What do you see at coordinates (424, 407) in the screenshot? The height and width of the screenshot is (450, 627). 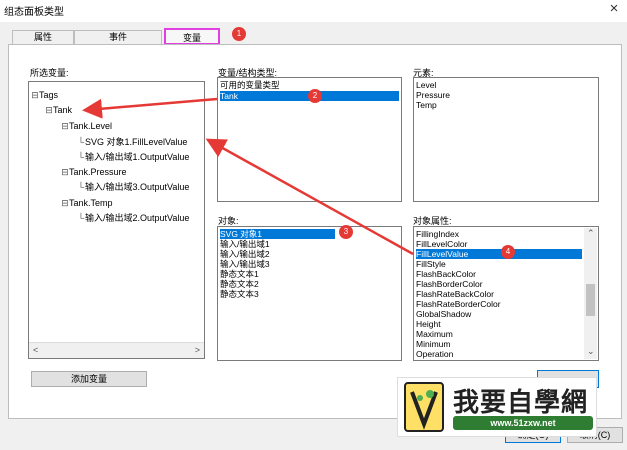 I see `watermark-logo-icon` at bounding box center [424, 407].